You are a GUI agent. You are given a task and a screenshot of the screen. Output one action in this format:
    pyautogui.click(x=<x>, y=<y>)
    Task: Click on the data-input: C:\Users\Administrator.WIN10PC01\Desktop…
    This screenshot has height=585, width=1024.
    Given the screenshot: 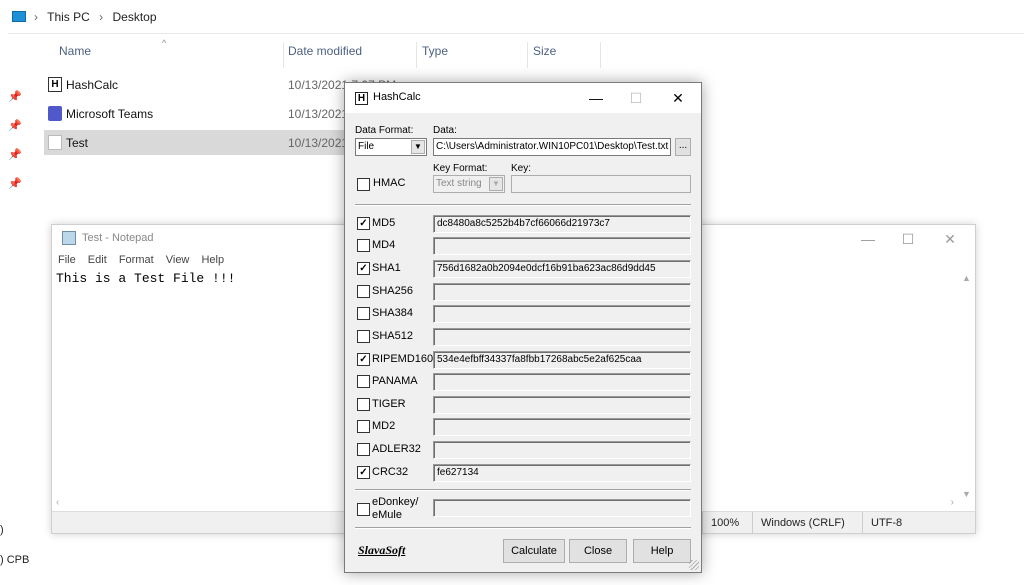 What is the action you would take?
    pyautogui.click(x=552, y=147)
    